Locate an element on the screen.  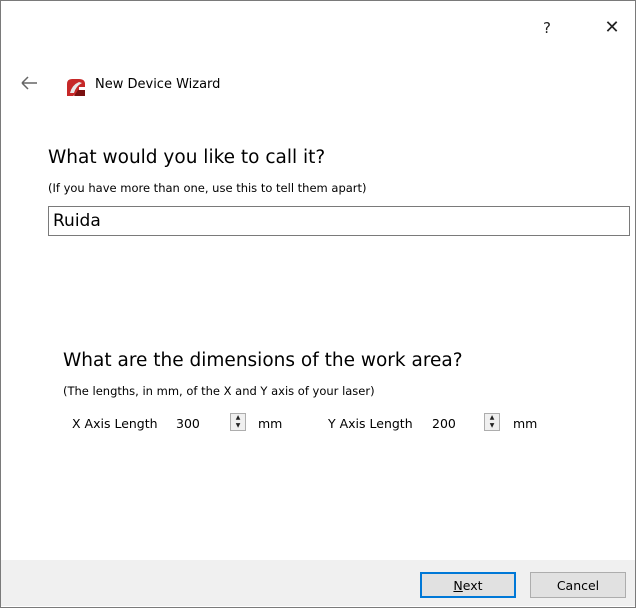
y-axis-label: Y Axis Length is located at coordinates (370, 423).